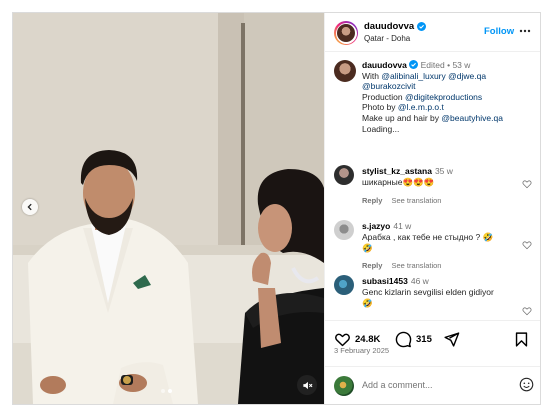 The image size is (554, 416). Describe the element at coordinates (372, 75) in the screenshot. I see `caption-with-label: With` at that location.